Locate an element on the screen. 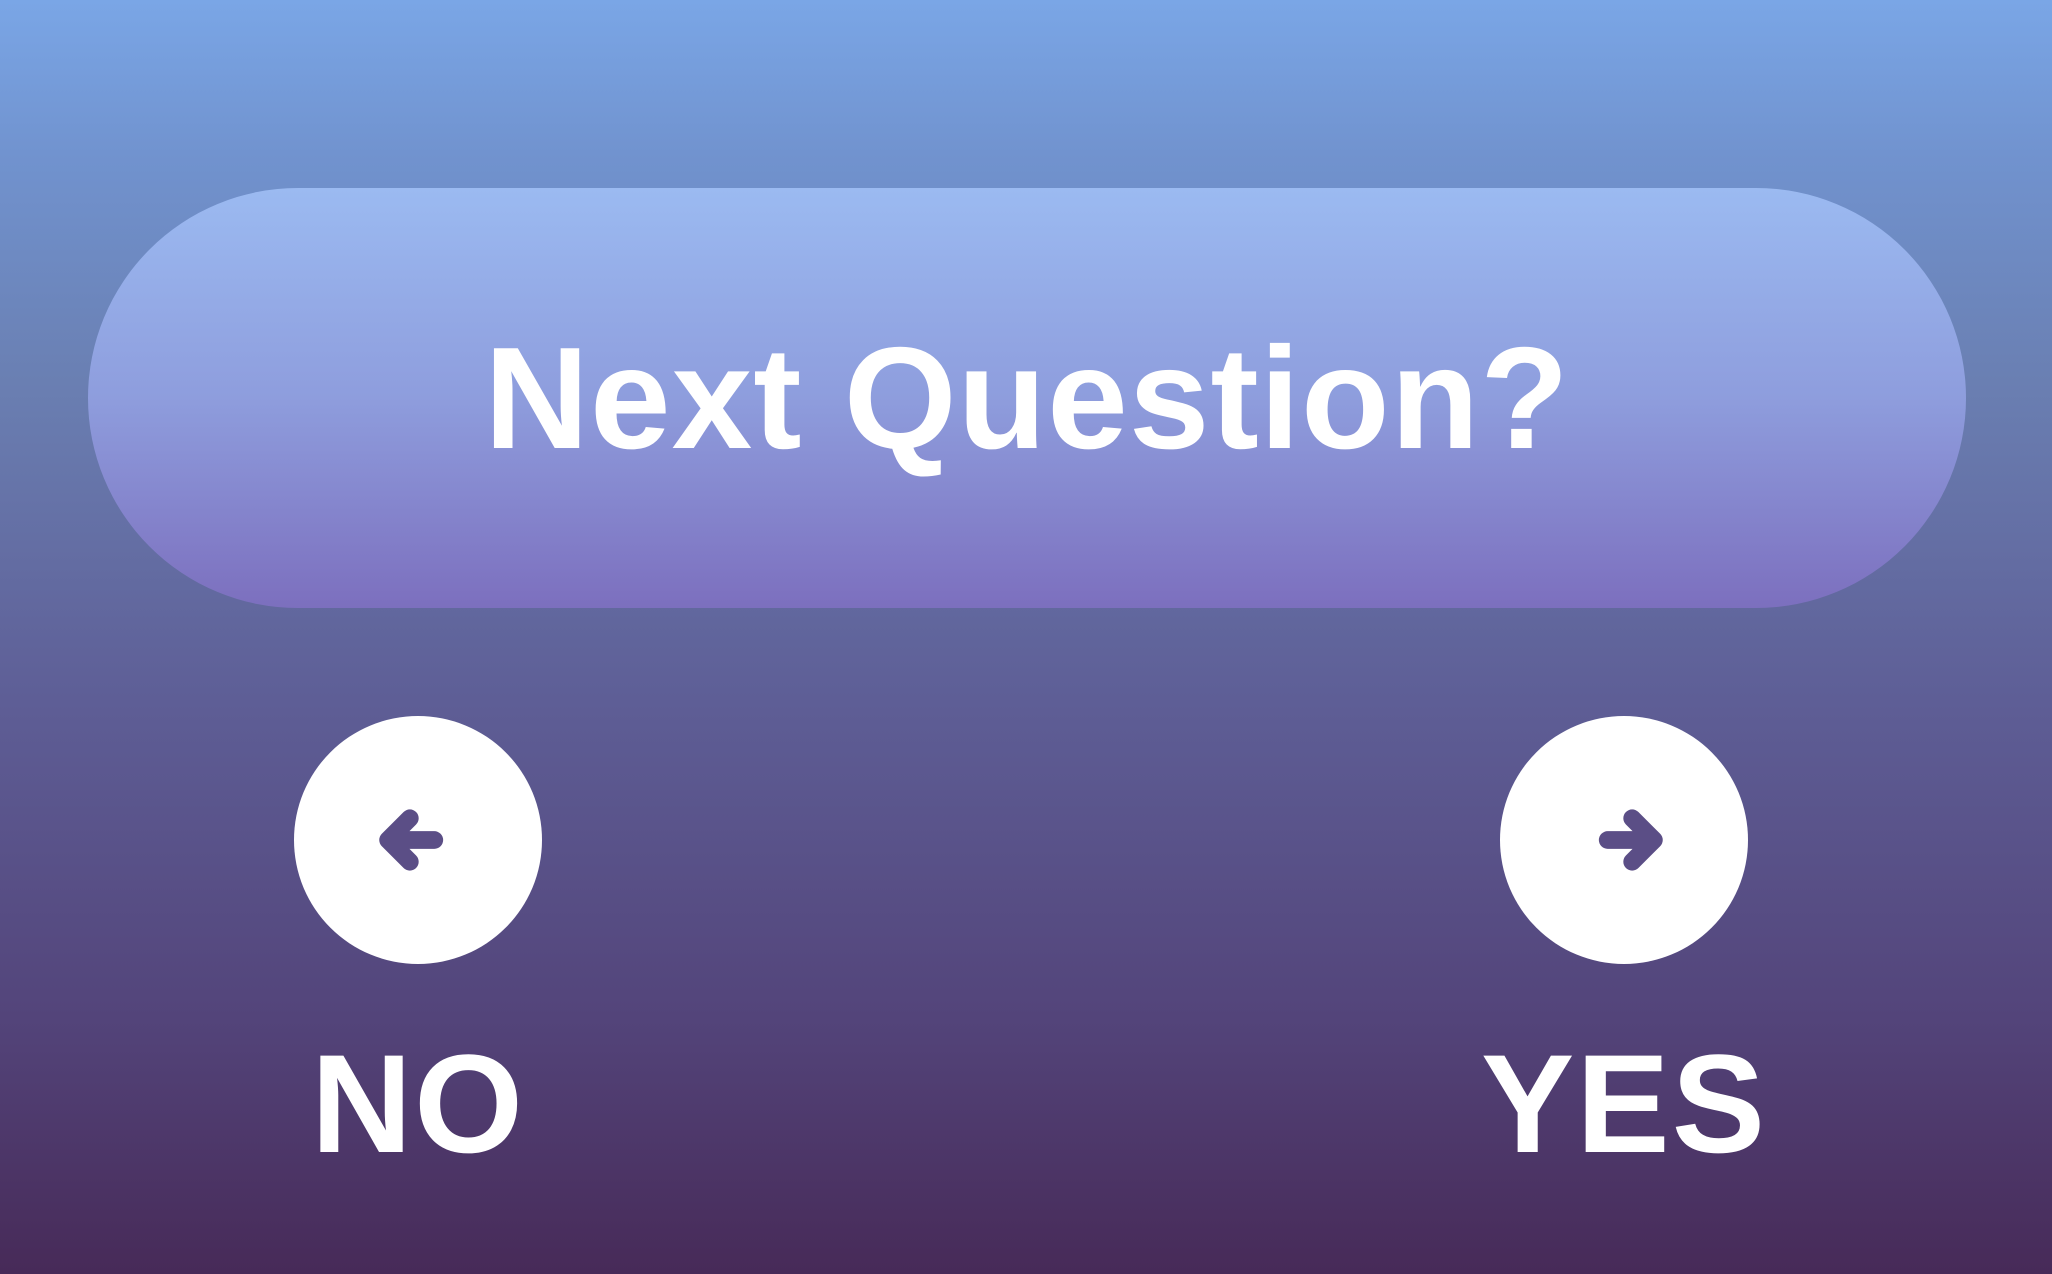  no-choice: NO is located at coordinates (418, 945).